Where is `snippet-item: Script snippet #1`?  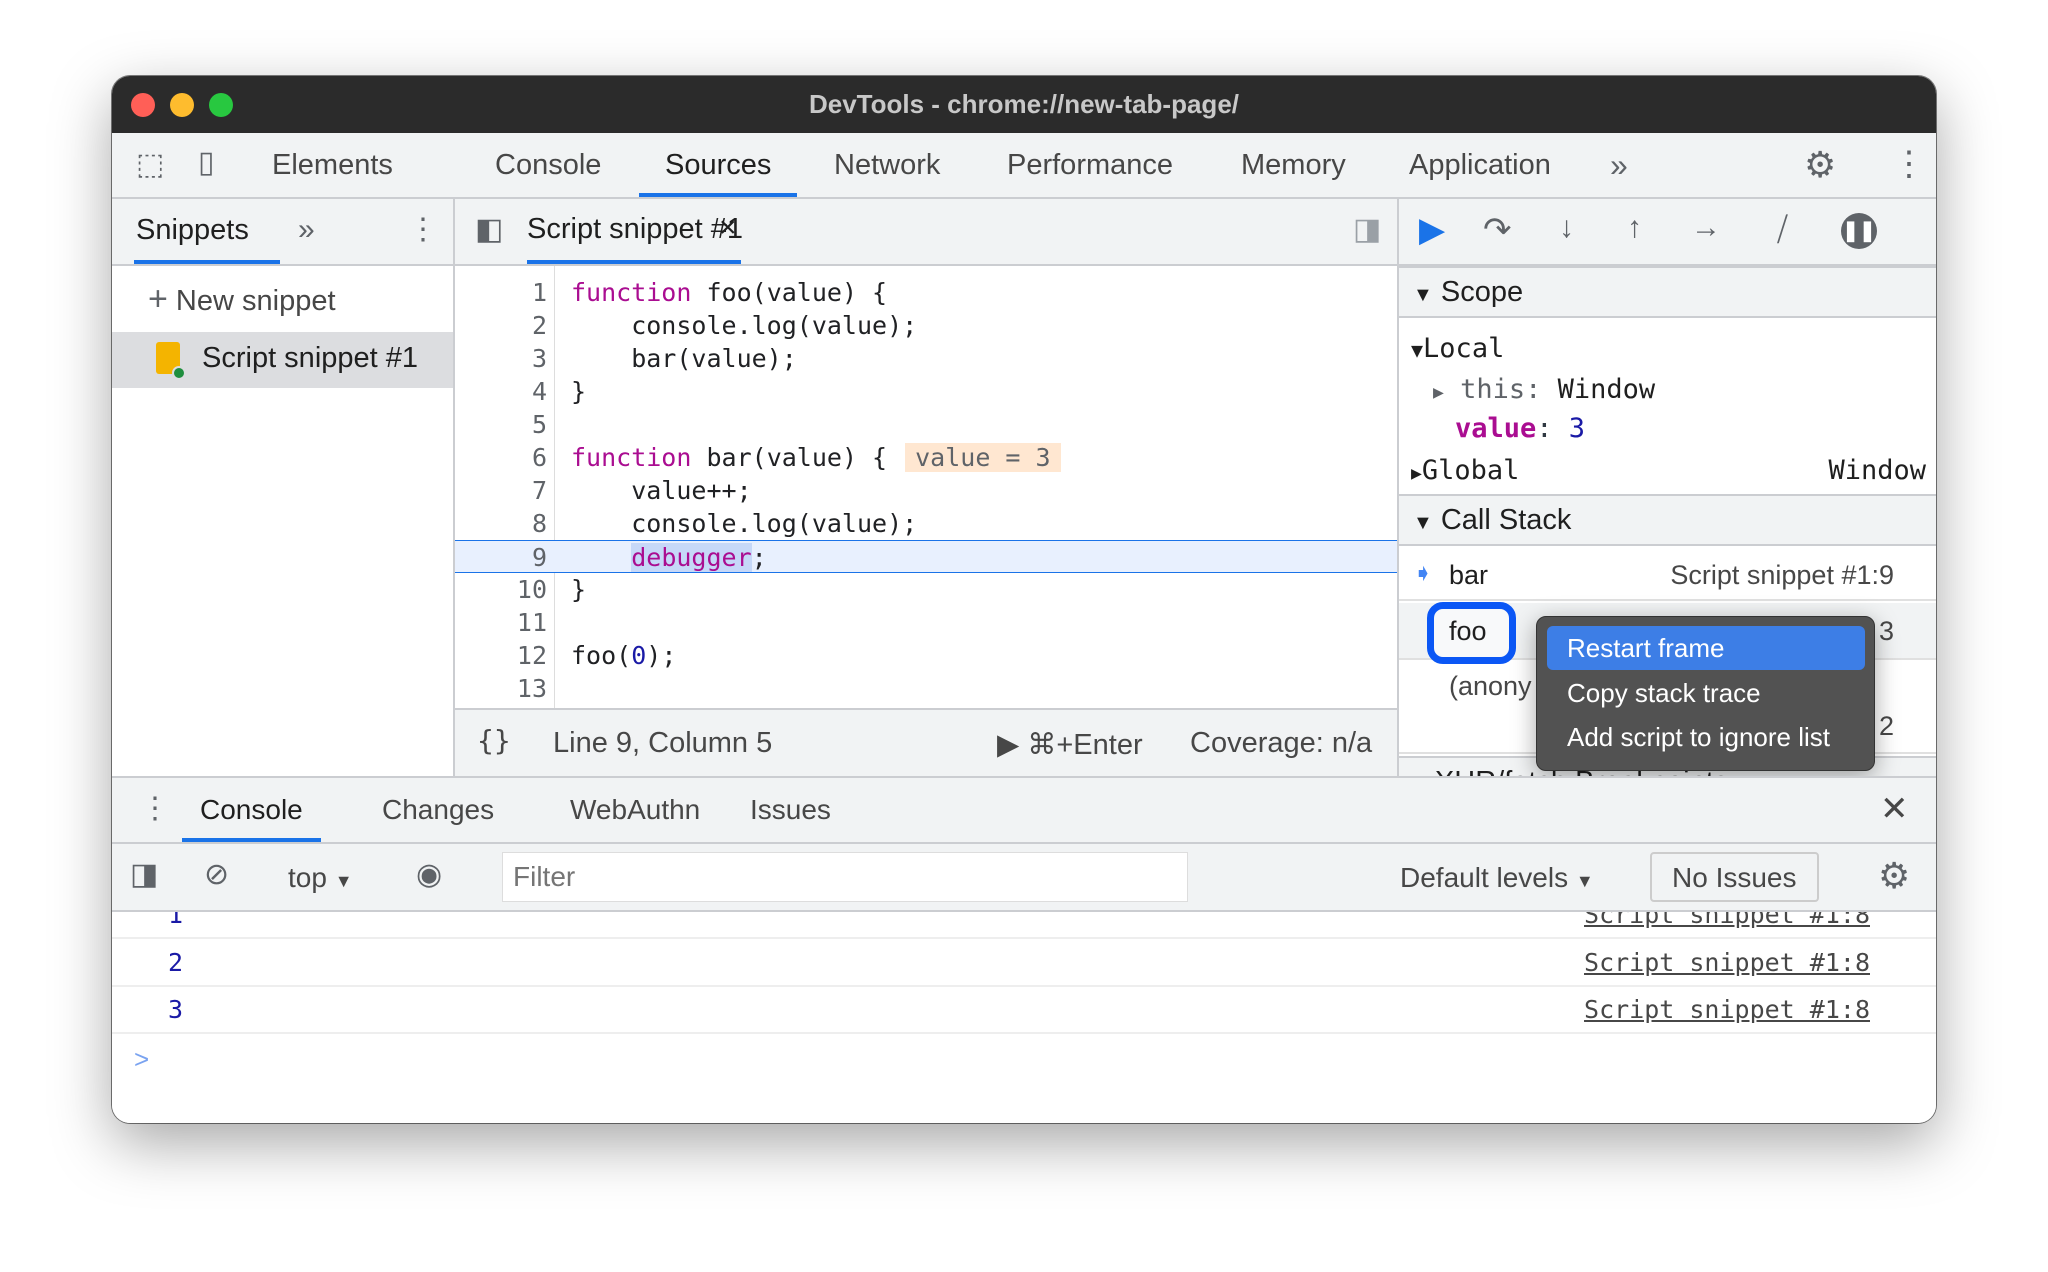
snippet-item: Script snippet #1 is located at coordinates (282, 360).